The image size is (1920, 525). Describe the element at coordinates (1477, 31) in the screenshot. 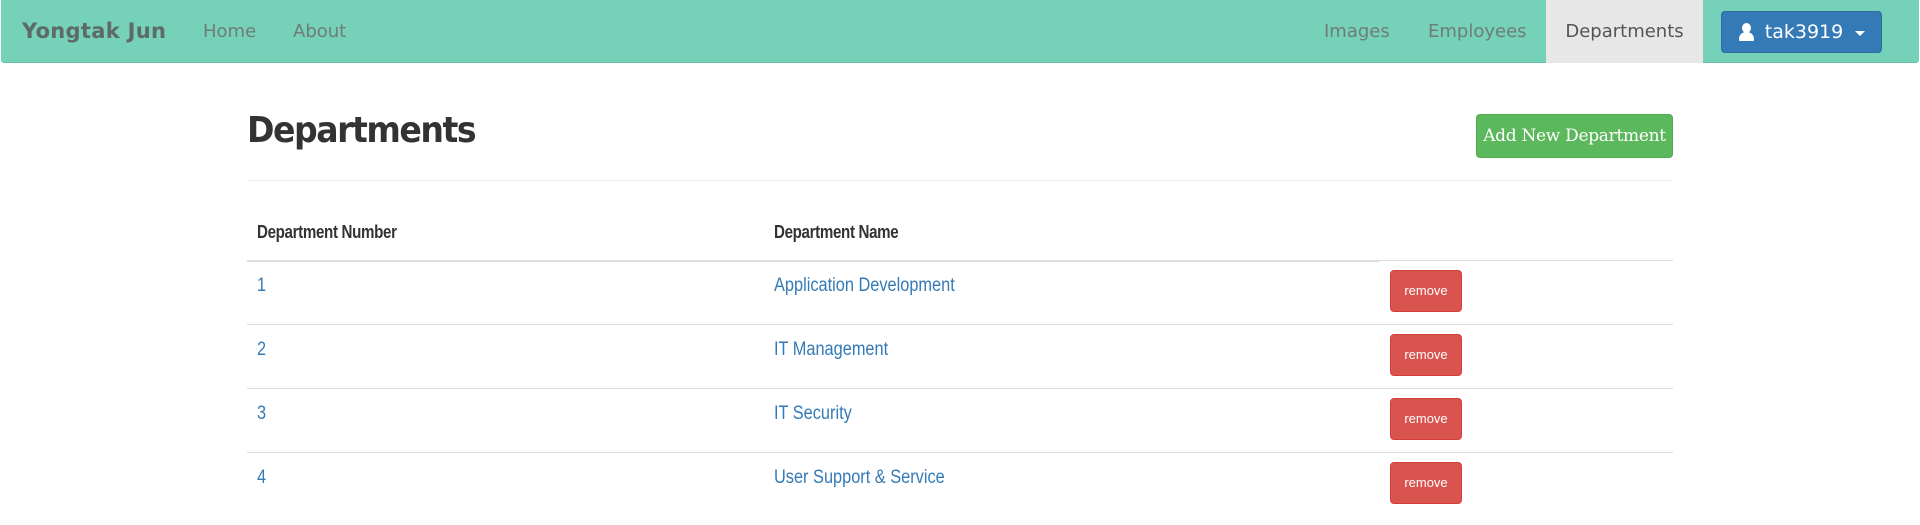

I see `nav-employees: Employees` at that location.